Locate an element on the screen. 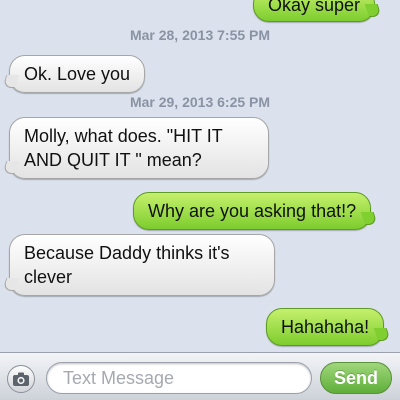 The height and width of the screenshot is (400, 400). message-text: Why are you asking that!? is located at coordinates (252, 211).